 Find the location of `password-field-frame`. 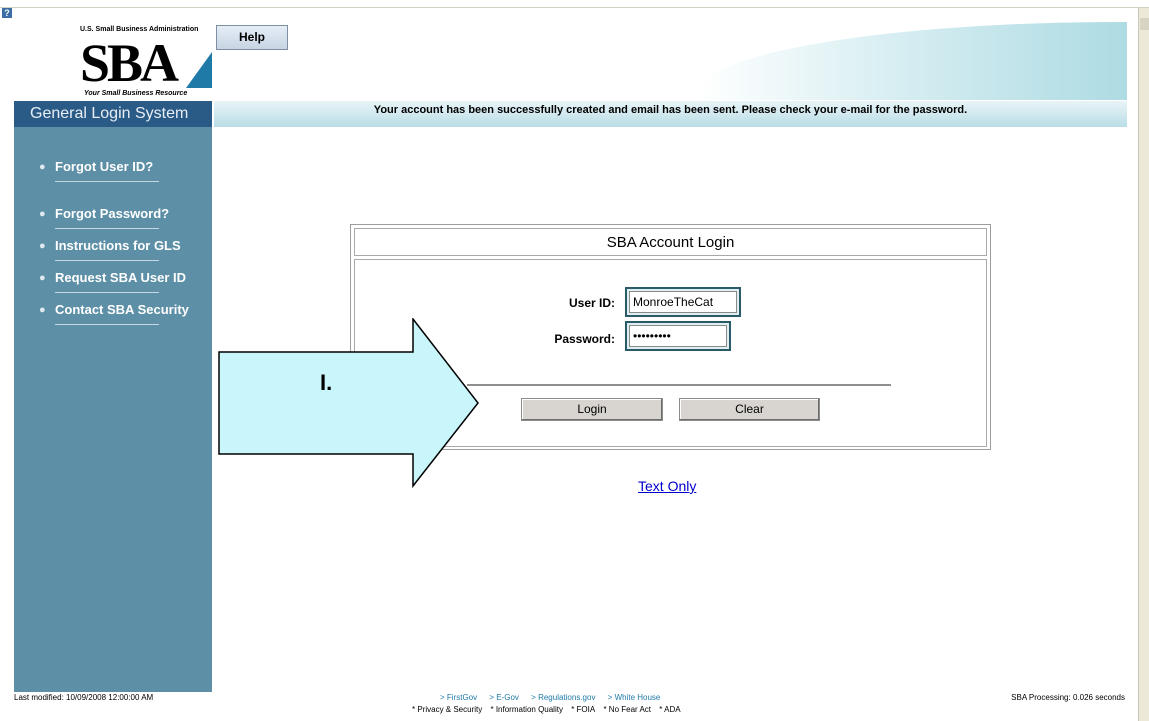

password-field-frame is located at coordinates (678, 336).